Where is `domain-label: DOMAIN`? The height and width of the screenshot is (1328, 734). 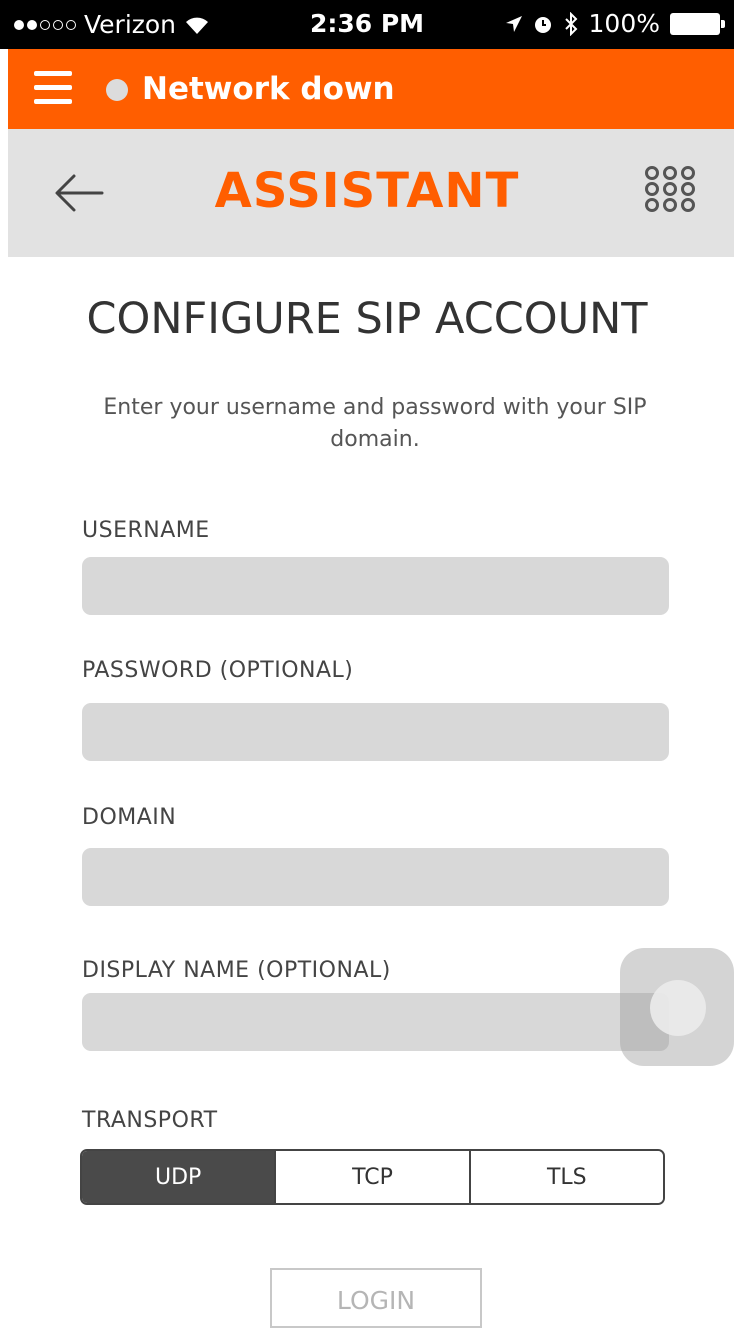
domain-label: DOMAIN is located at coordinates (129, 817).